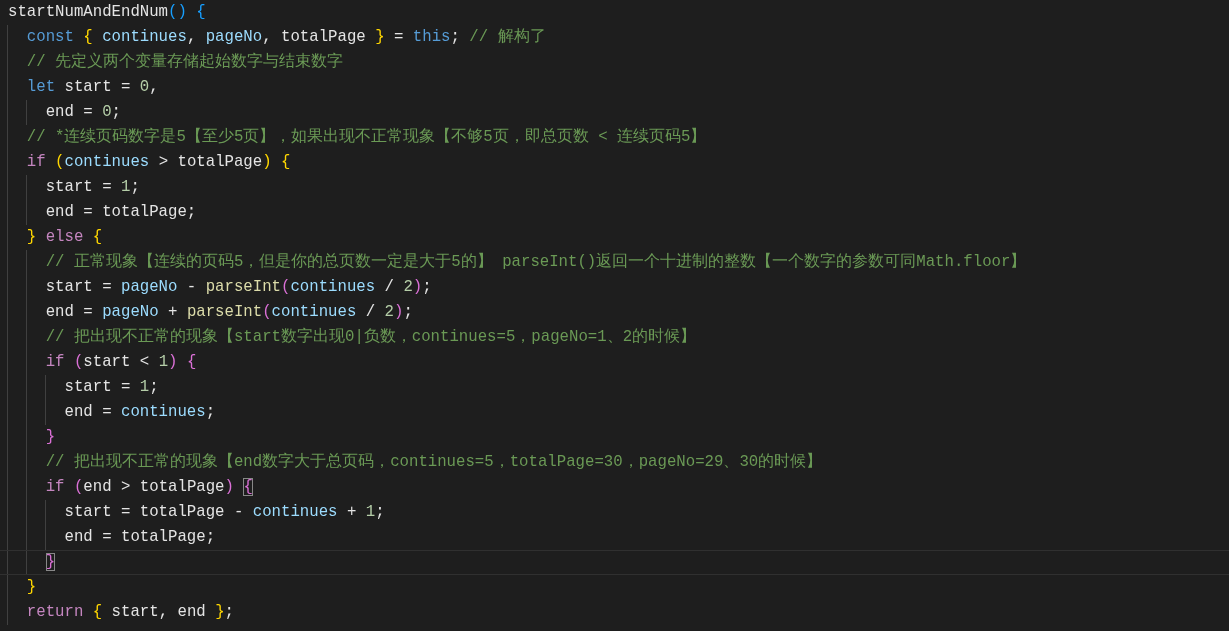 The width and height of the screenshot is (1229, 631). I want to click on code-line: let start = 0,, so click(618, 87).